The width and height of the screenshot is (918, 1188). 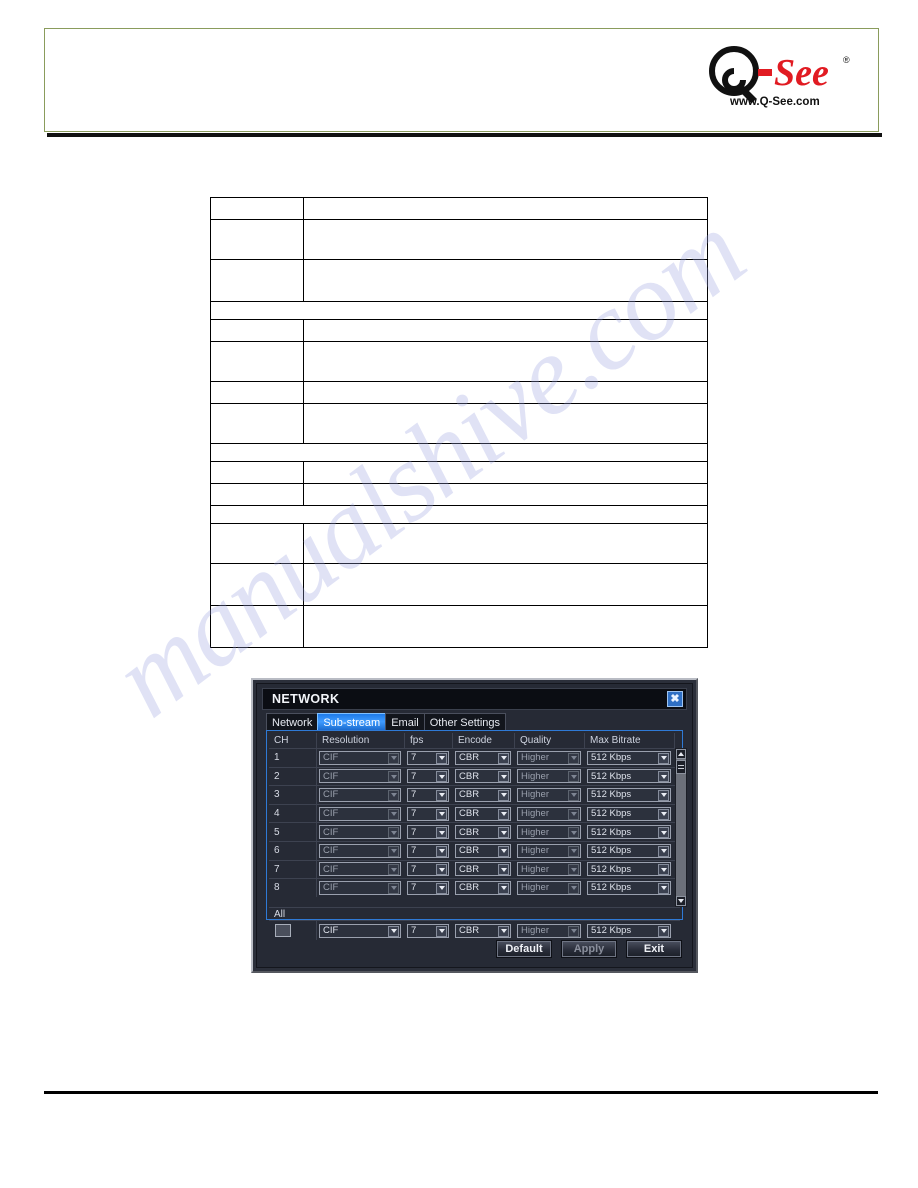 What do you see at coordinates (483, 930) in the screenshot?
I see `all-encode-dropdown: CBR` at bounding box center [483, 930].